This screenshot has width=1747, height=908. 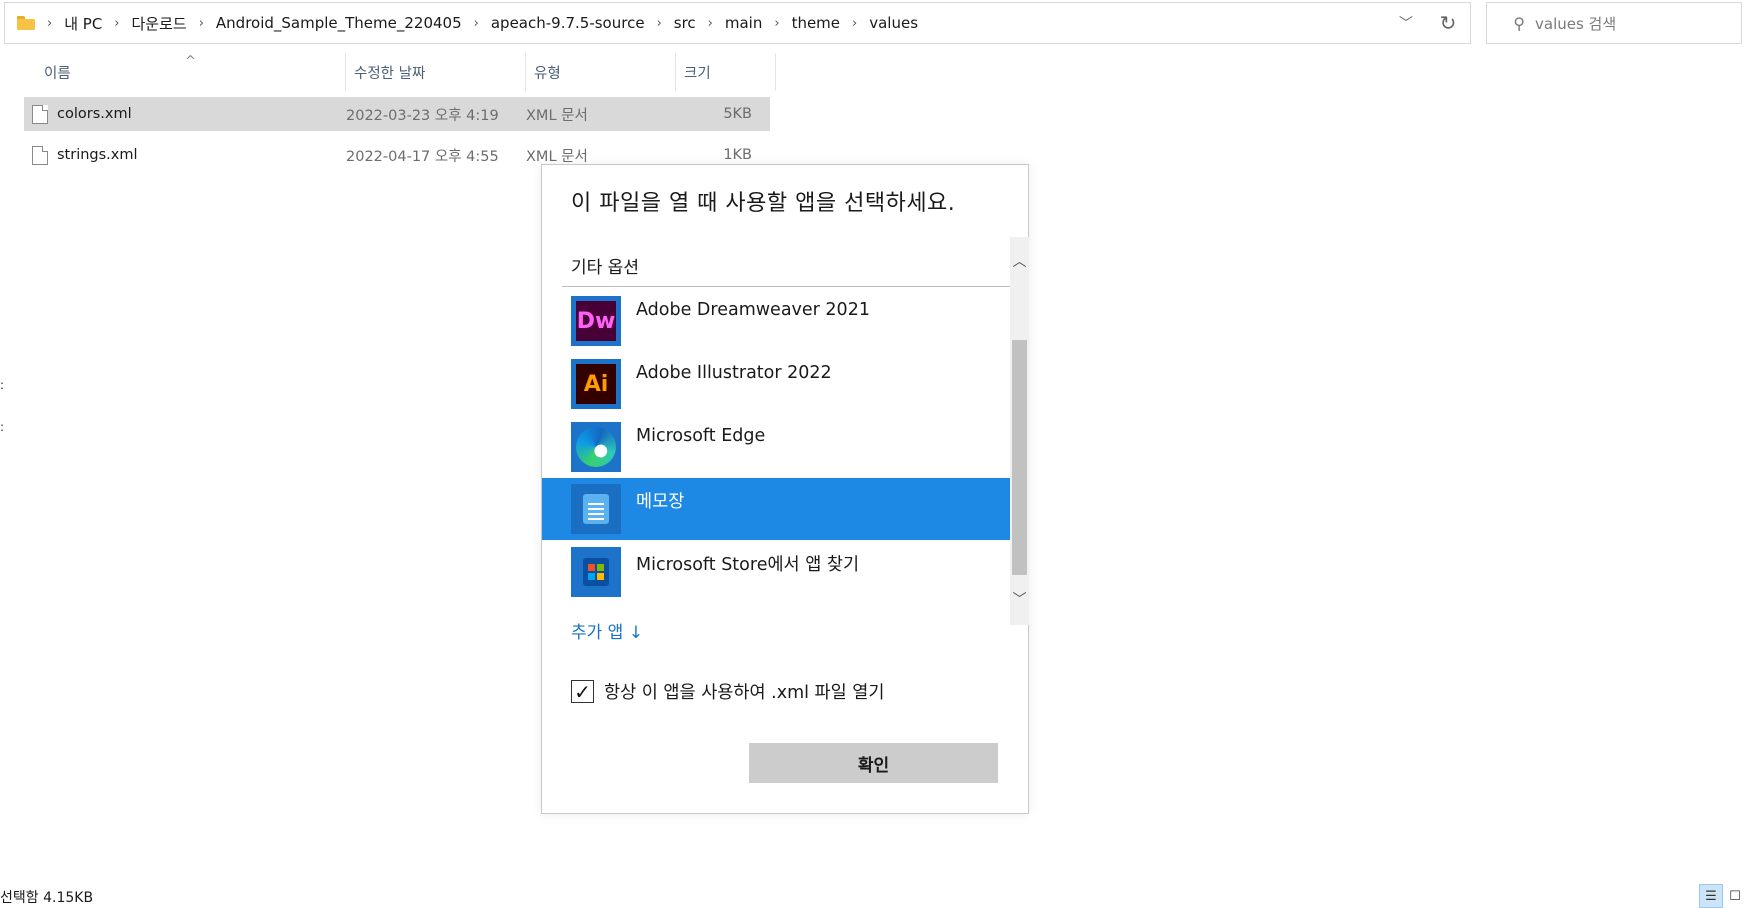 What do you see at coordinates (776, 321) in the screenshot?
I see `app-item-dreamweaver: Dw Adobe Dreamweaver 2021` at bounding box center [776, 321].